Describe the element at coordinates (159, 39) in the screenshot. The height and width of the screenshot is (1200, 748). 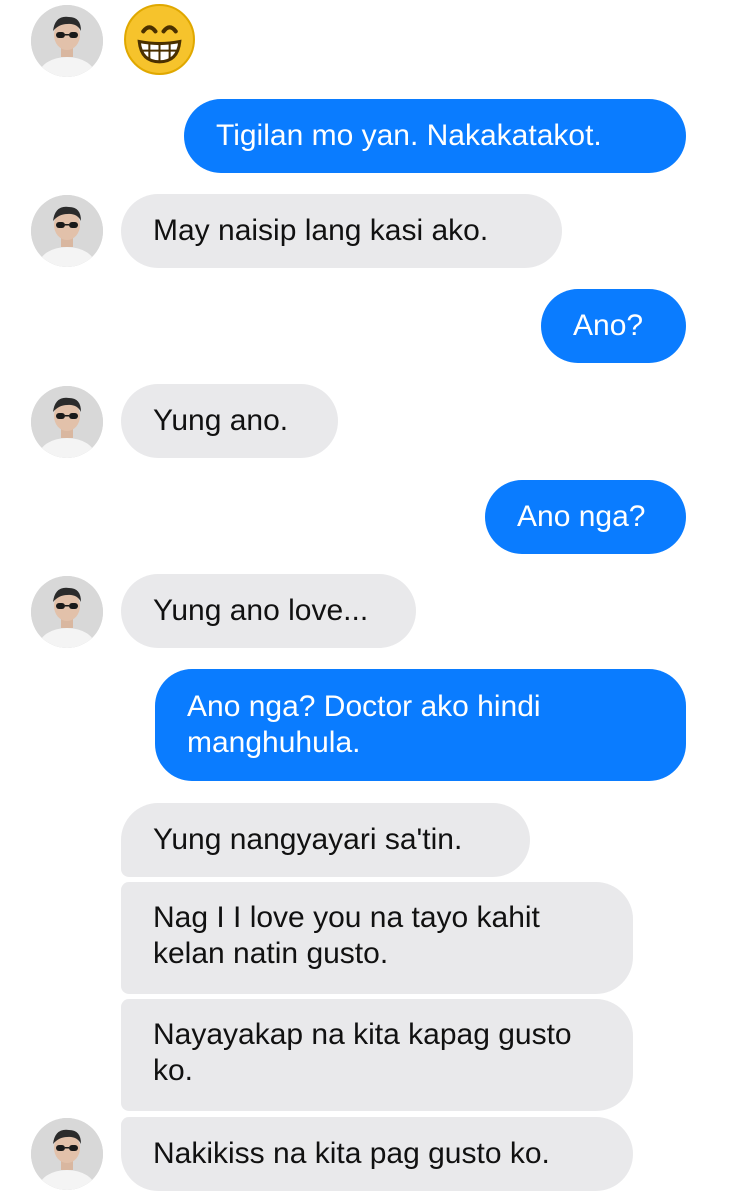
I see `grinning-emoji-icon` at that location.